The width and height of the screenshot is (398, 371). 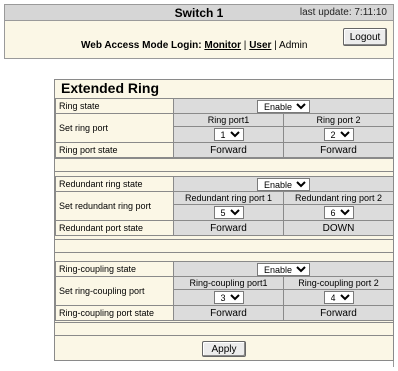 I want to click on redundant-state-cell: Enable, so click(x=283, y=184).